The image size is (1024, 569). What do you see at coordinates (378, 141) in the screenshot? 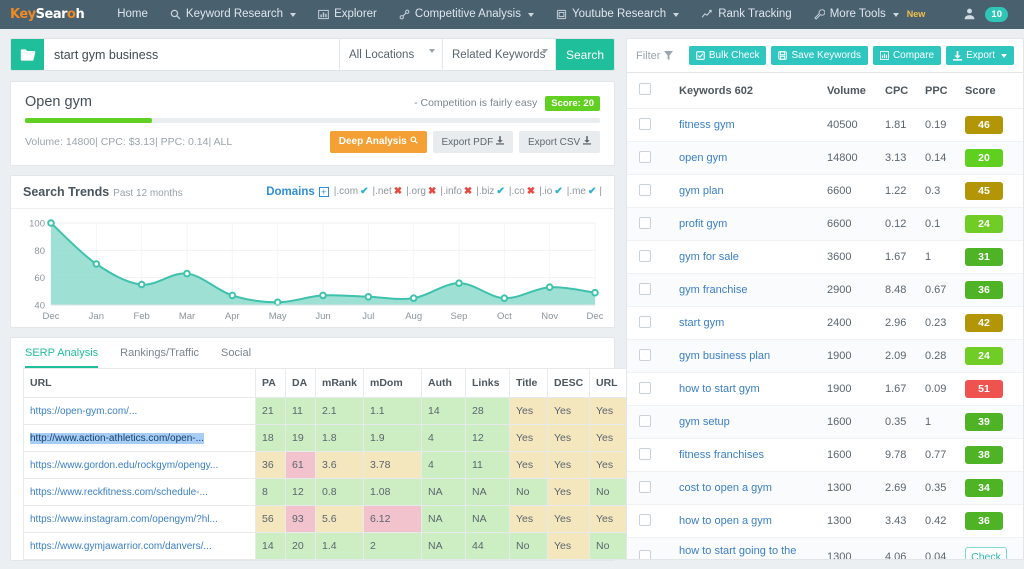
I see `deep-analysis-button: Deep Analysis` at bounding box center [378, 141].